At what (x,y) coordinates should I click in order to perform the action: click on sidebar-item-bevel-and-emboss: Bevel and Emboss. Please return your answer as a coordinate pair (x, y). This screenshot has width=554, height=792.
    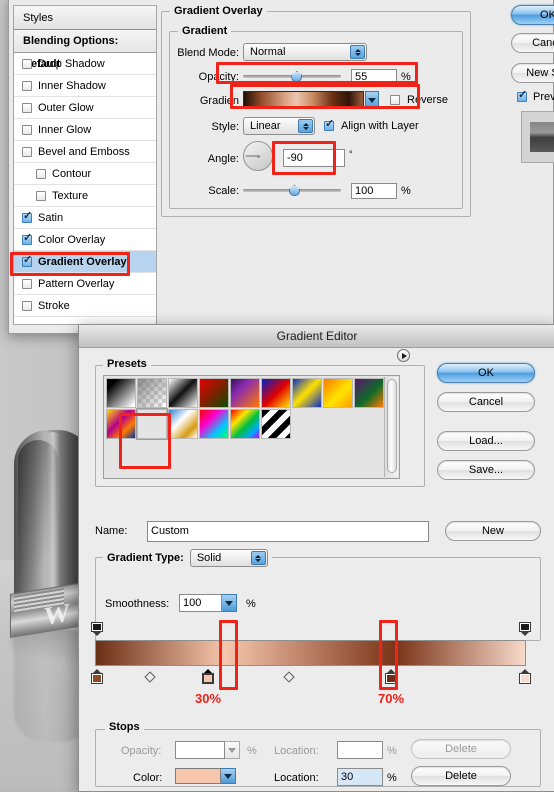
    Looking at the image, I should click on (85, 152).